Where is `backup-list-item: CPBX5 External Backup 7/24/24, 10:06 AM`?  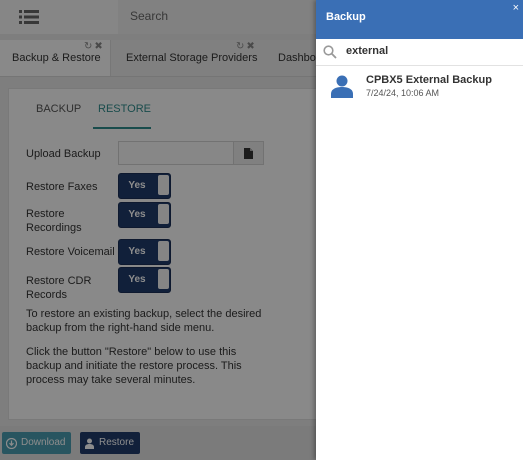 backup-list-item: CPBX5 External Backup 7/24/24, 10:06 AM is located at coordinates (419, 86).